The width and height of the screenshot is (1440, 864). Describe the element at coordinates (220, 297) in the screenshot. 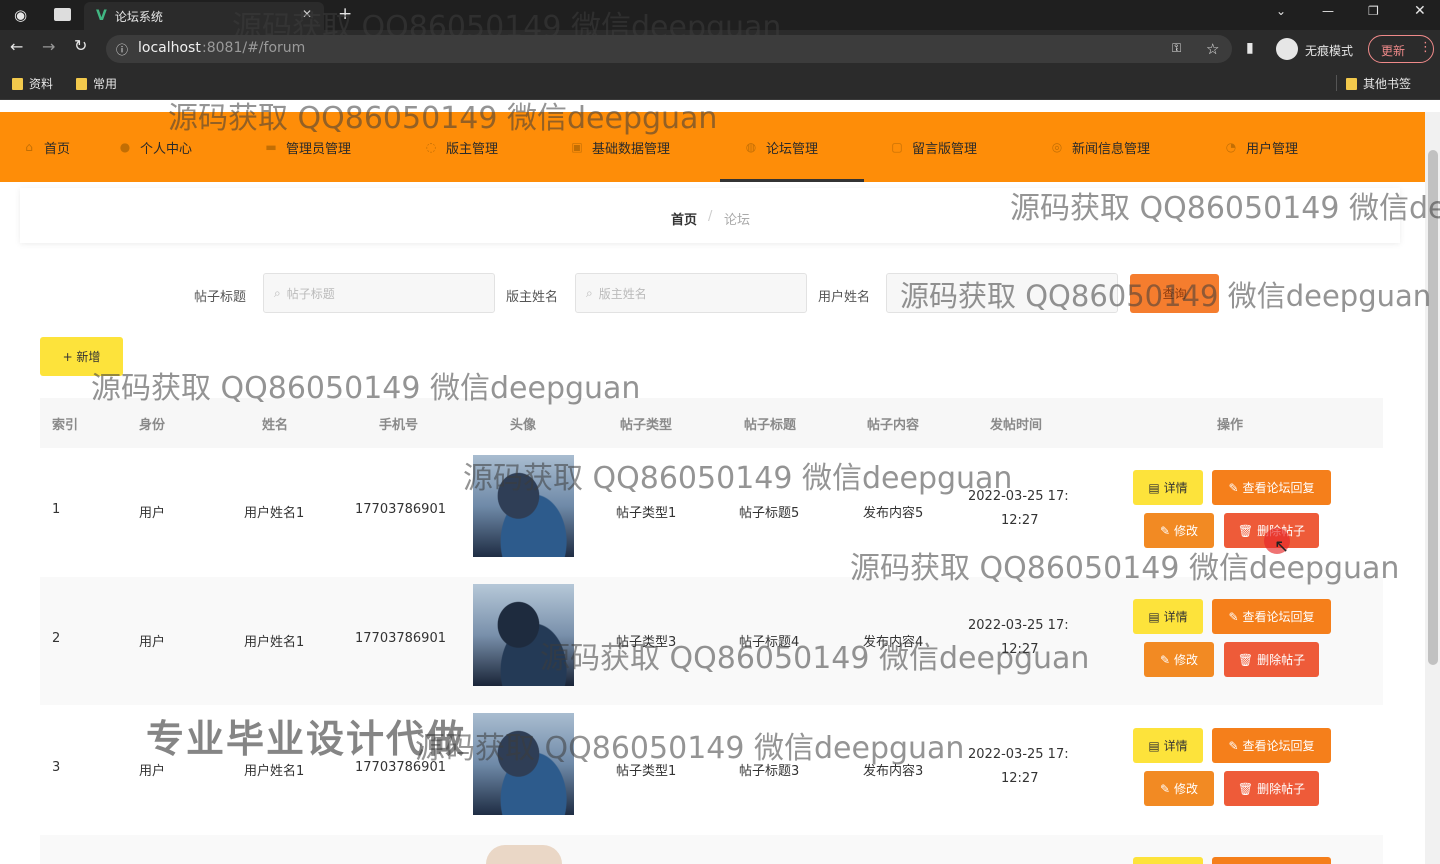

I see `title-search-label: 帖子标题` at that location.